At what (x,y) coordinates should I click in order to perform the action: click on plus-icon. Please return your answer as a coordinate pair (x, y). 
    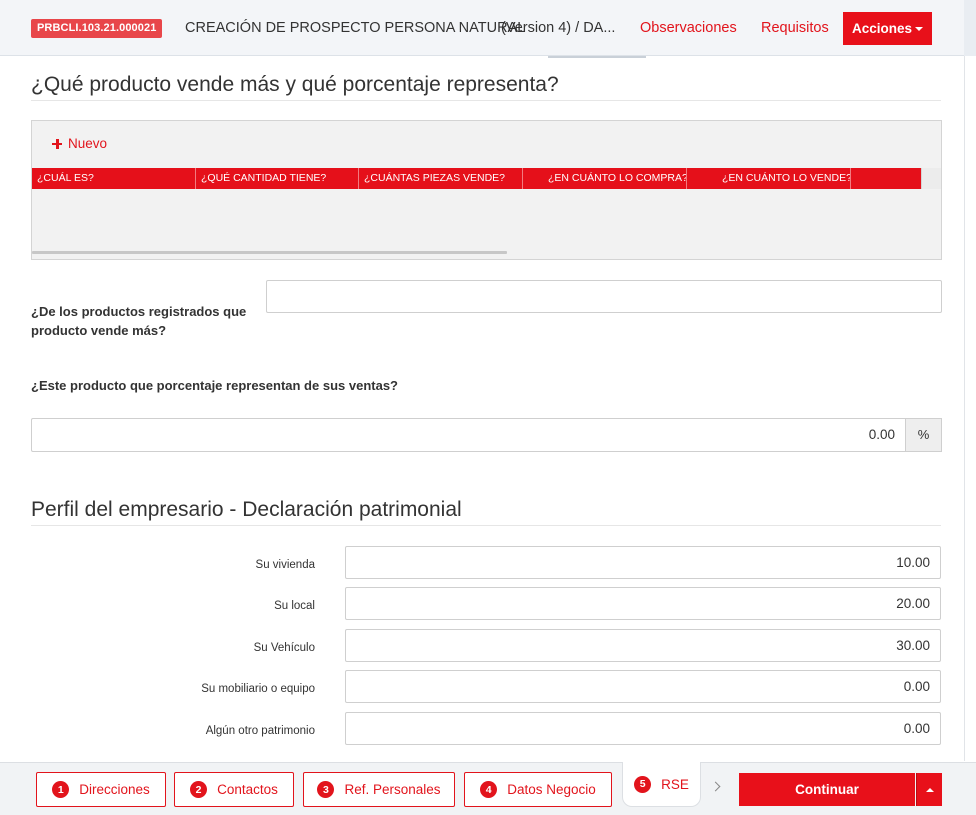
    Looking at the image, I should click on (57, 143).